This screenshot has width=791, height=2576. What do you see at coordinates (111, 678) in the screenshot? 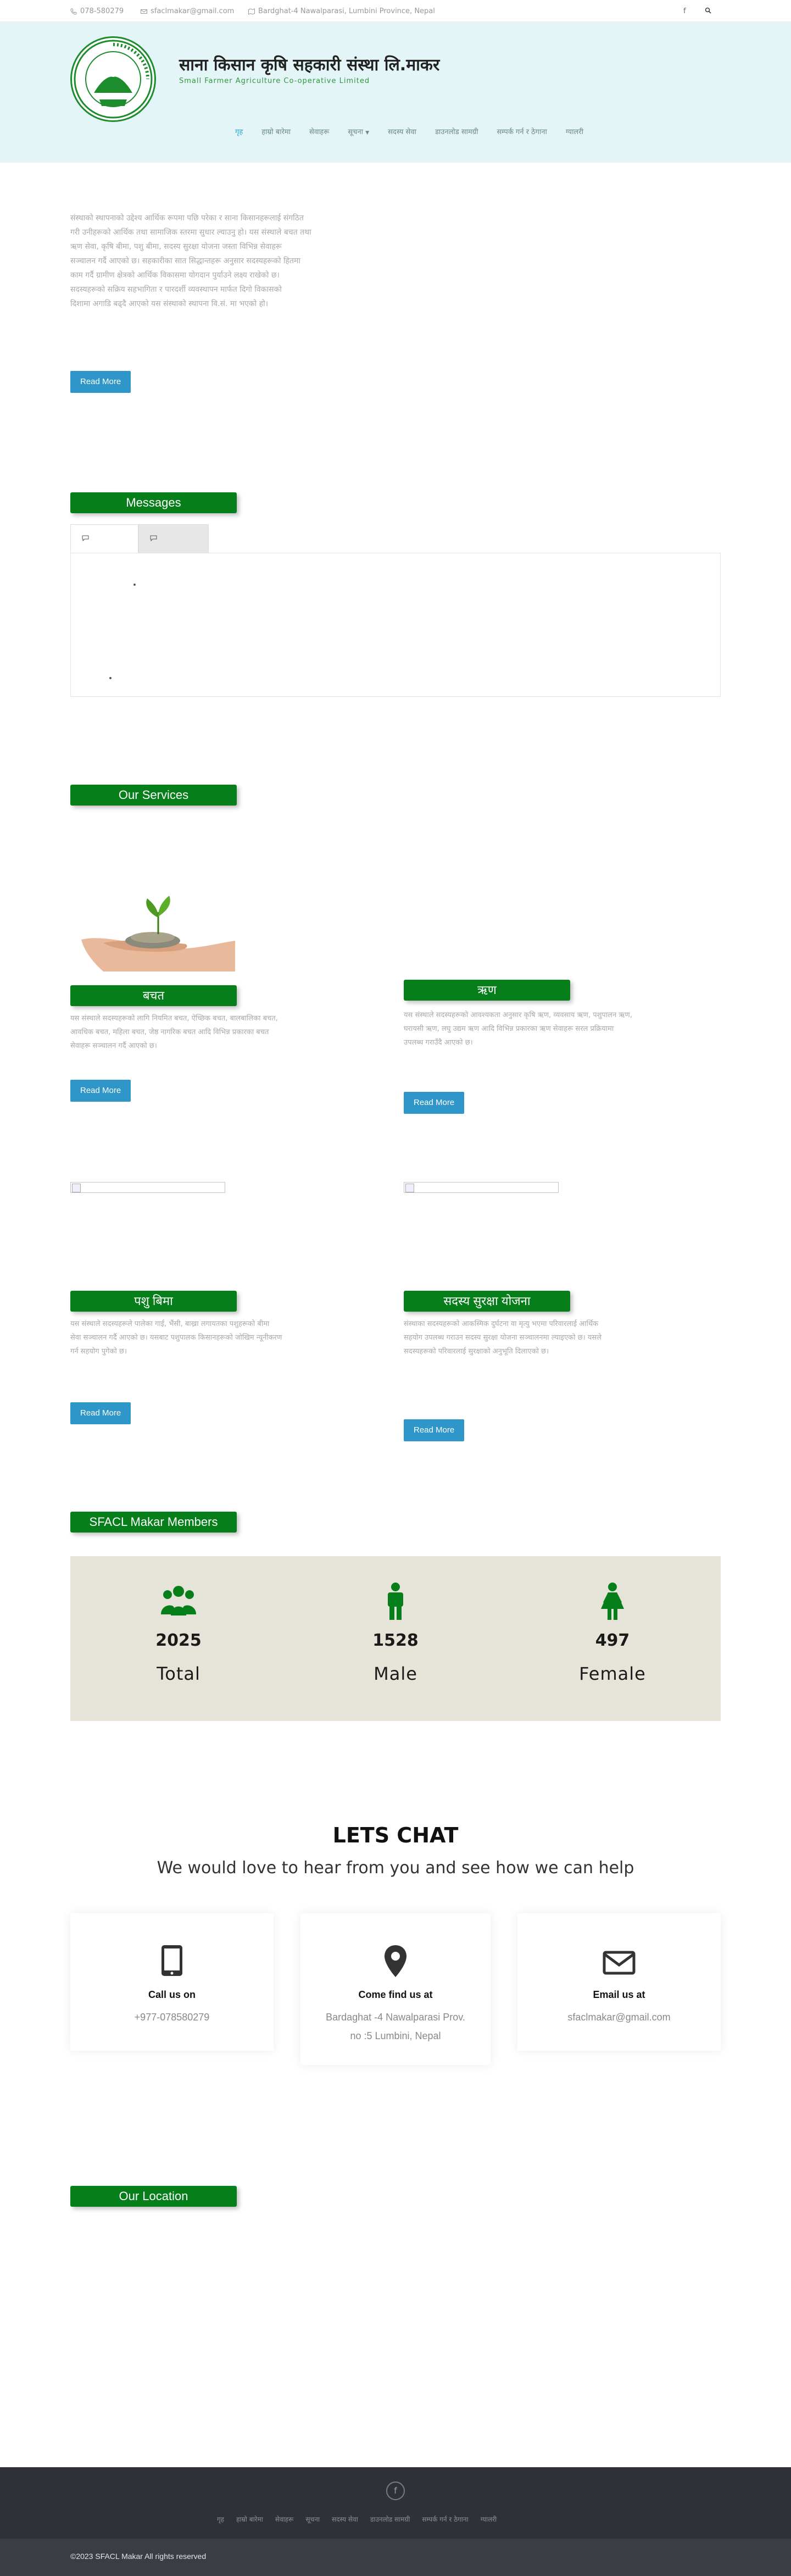
I see `message-bullet` at bounding box center [111, 678].